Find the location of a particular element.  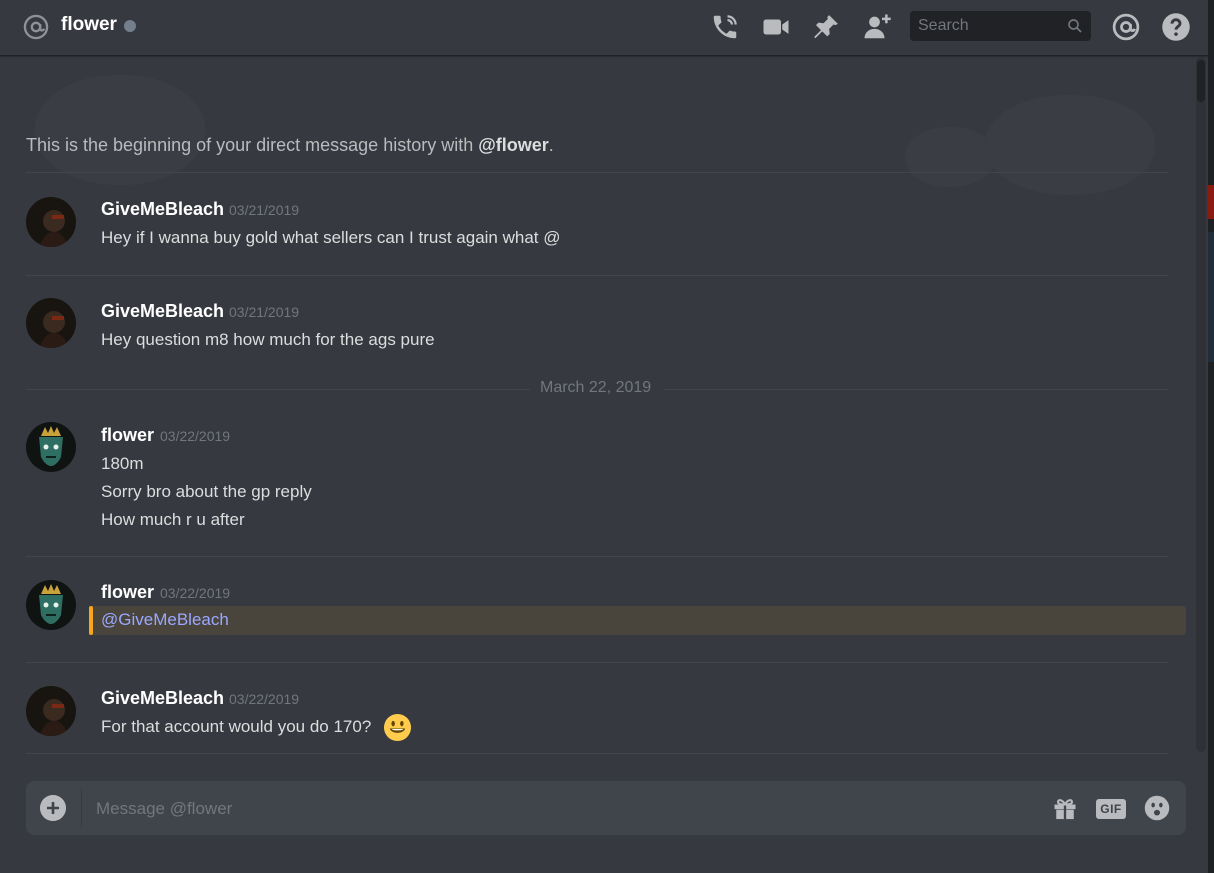

dm-beginning-user: @flower is located at coordinates (513, 145).